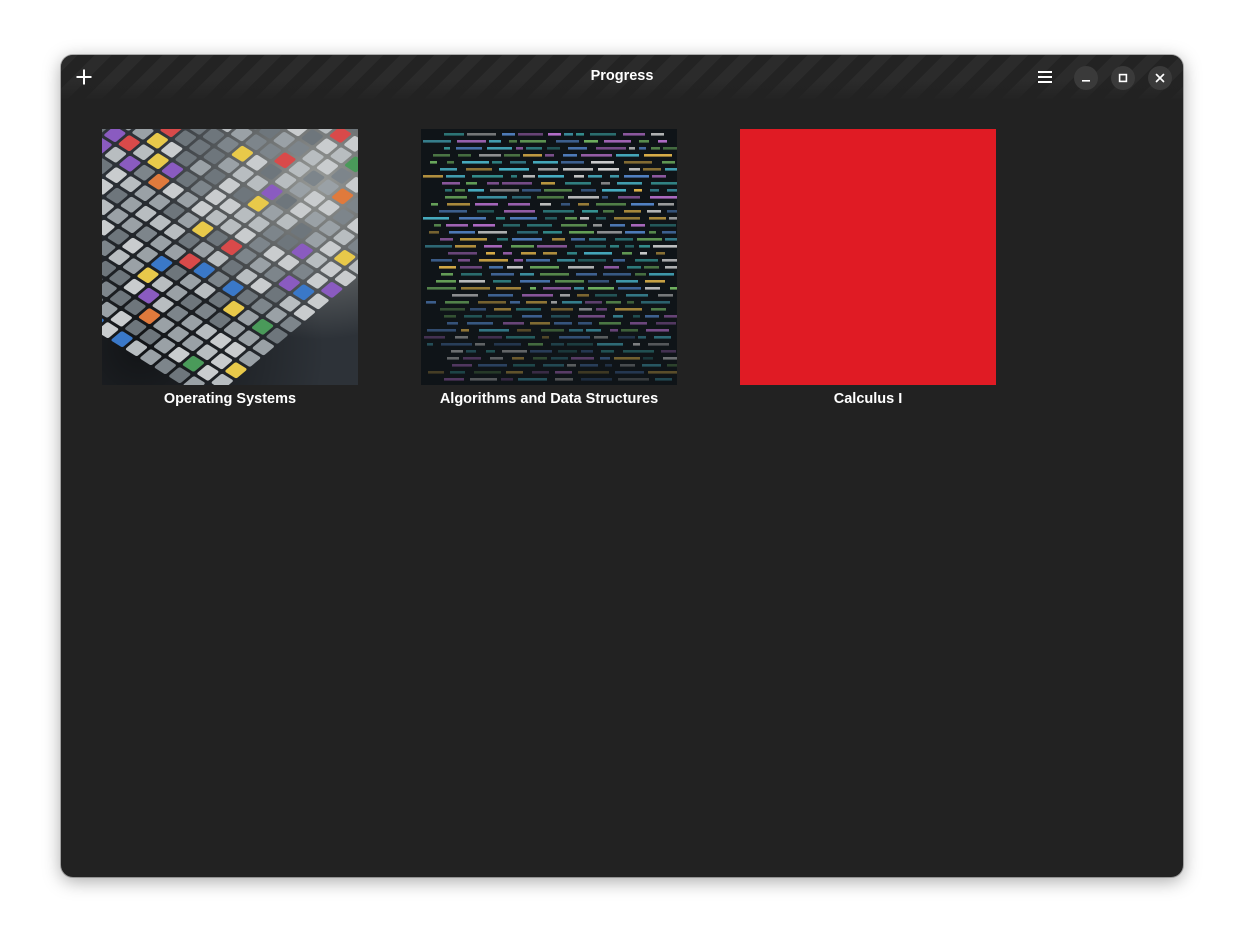 The image size is (1244, 944). I want to click on board-card-algorithms: Algorithms and Data Structures, so click(549, 268).